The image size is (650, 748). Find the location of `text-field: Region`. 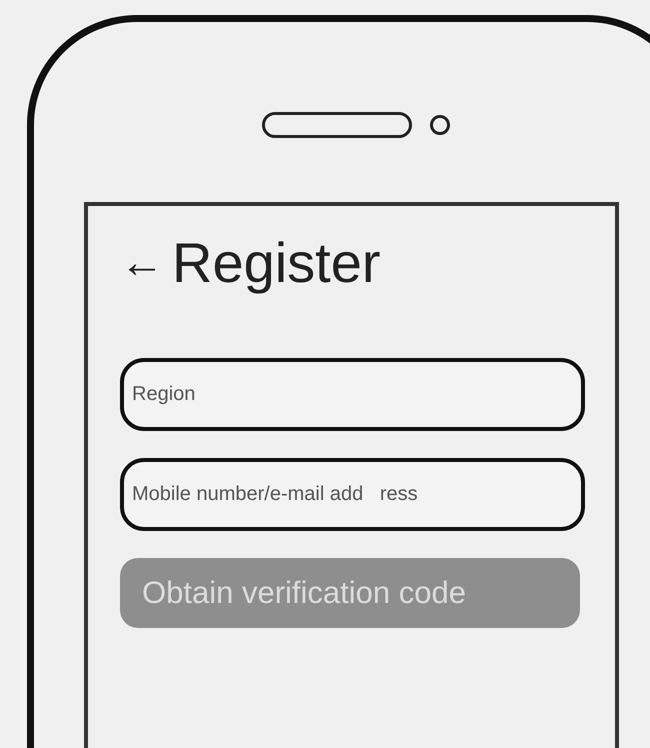

text-field: Region is located at coordinates (352, 394).